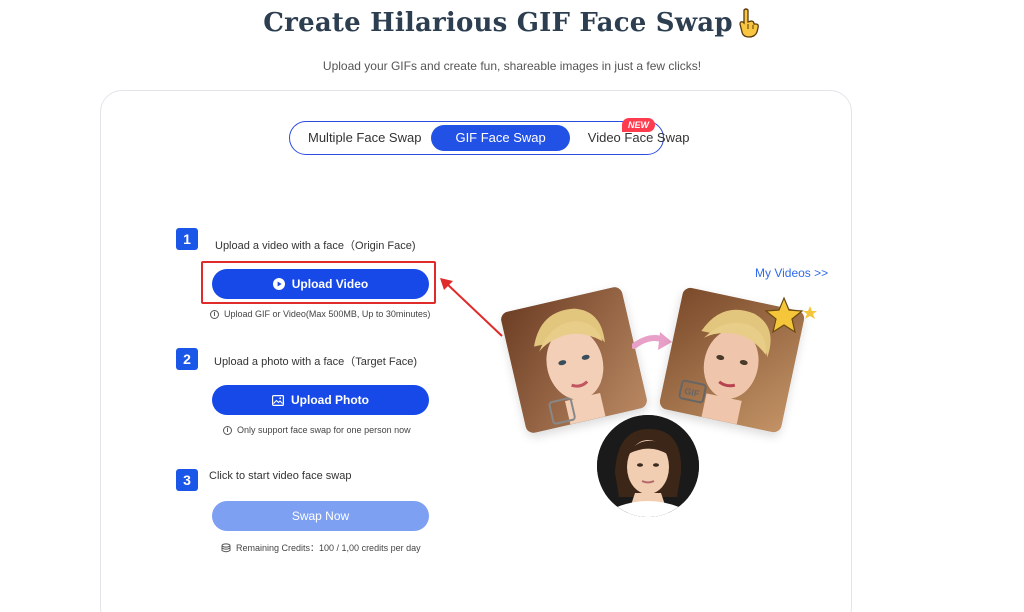 This screenshot has height=612, width=1024. What do you see at coordinates (330, 284) in the screenshot?
I see `upload-video-label: Upload Video` at bounding box center [330, 284].